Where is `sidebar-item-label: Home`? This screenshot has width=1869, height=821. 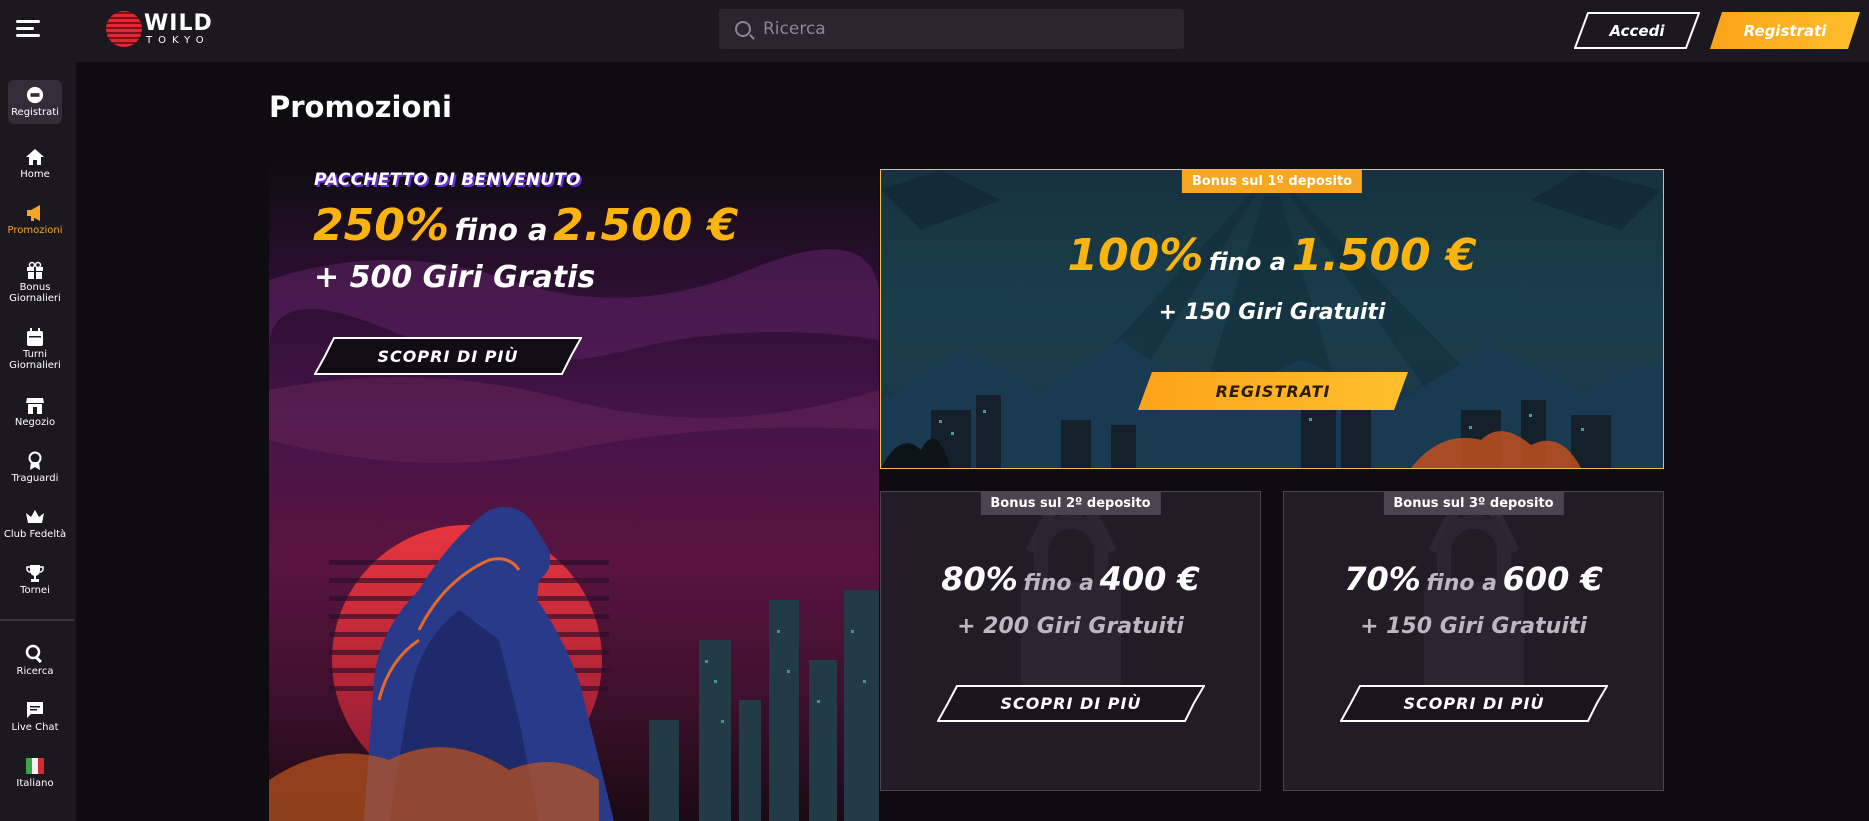 sidebar-item-label: Home is located at coordinates (35, 174).